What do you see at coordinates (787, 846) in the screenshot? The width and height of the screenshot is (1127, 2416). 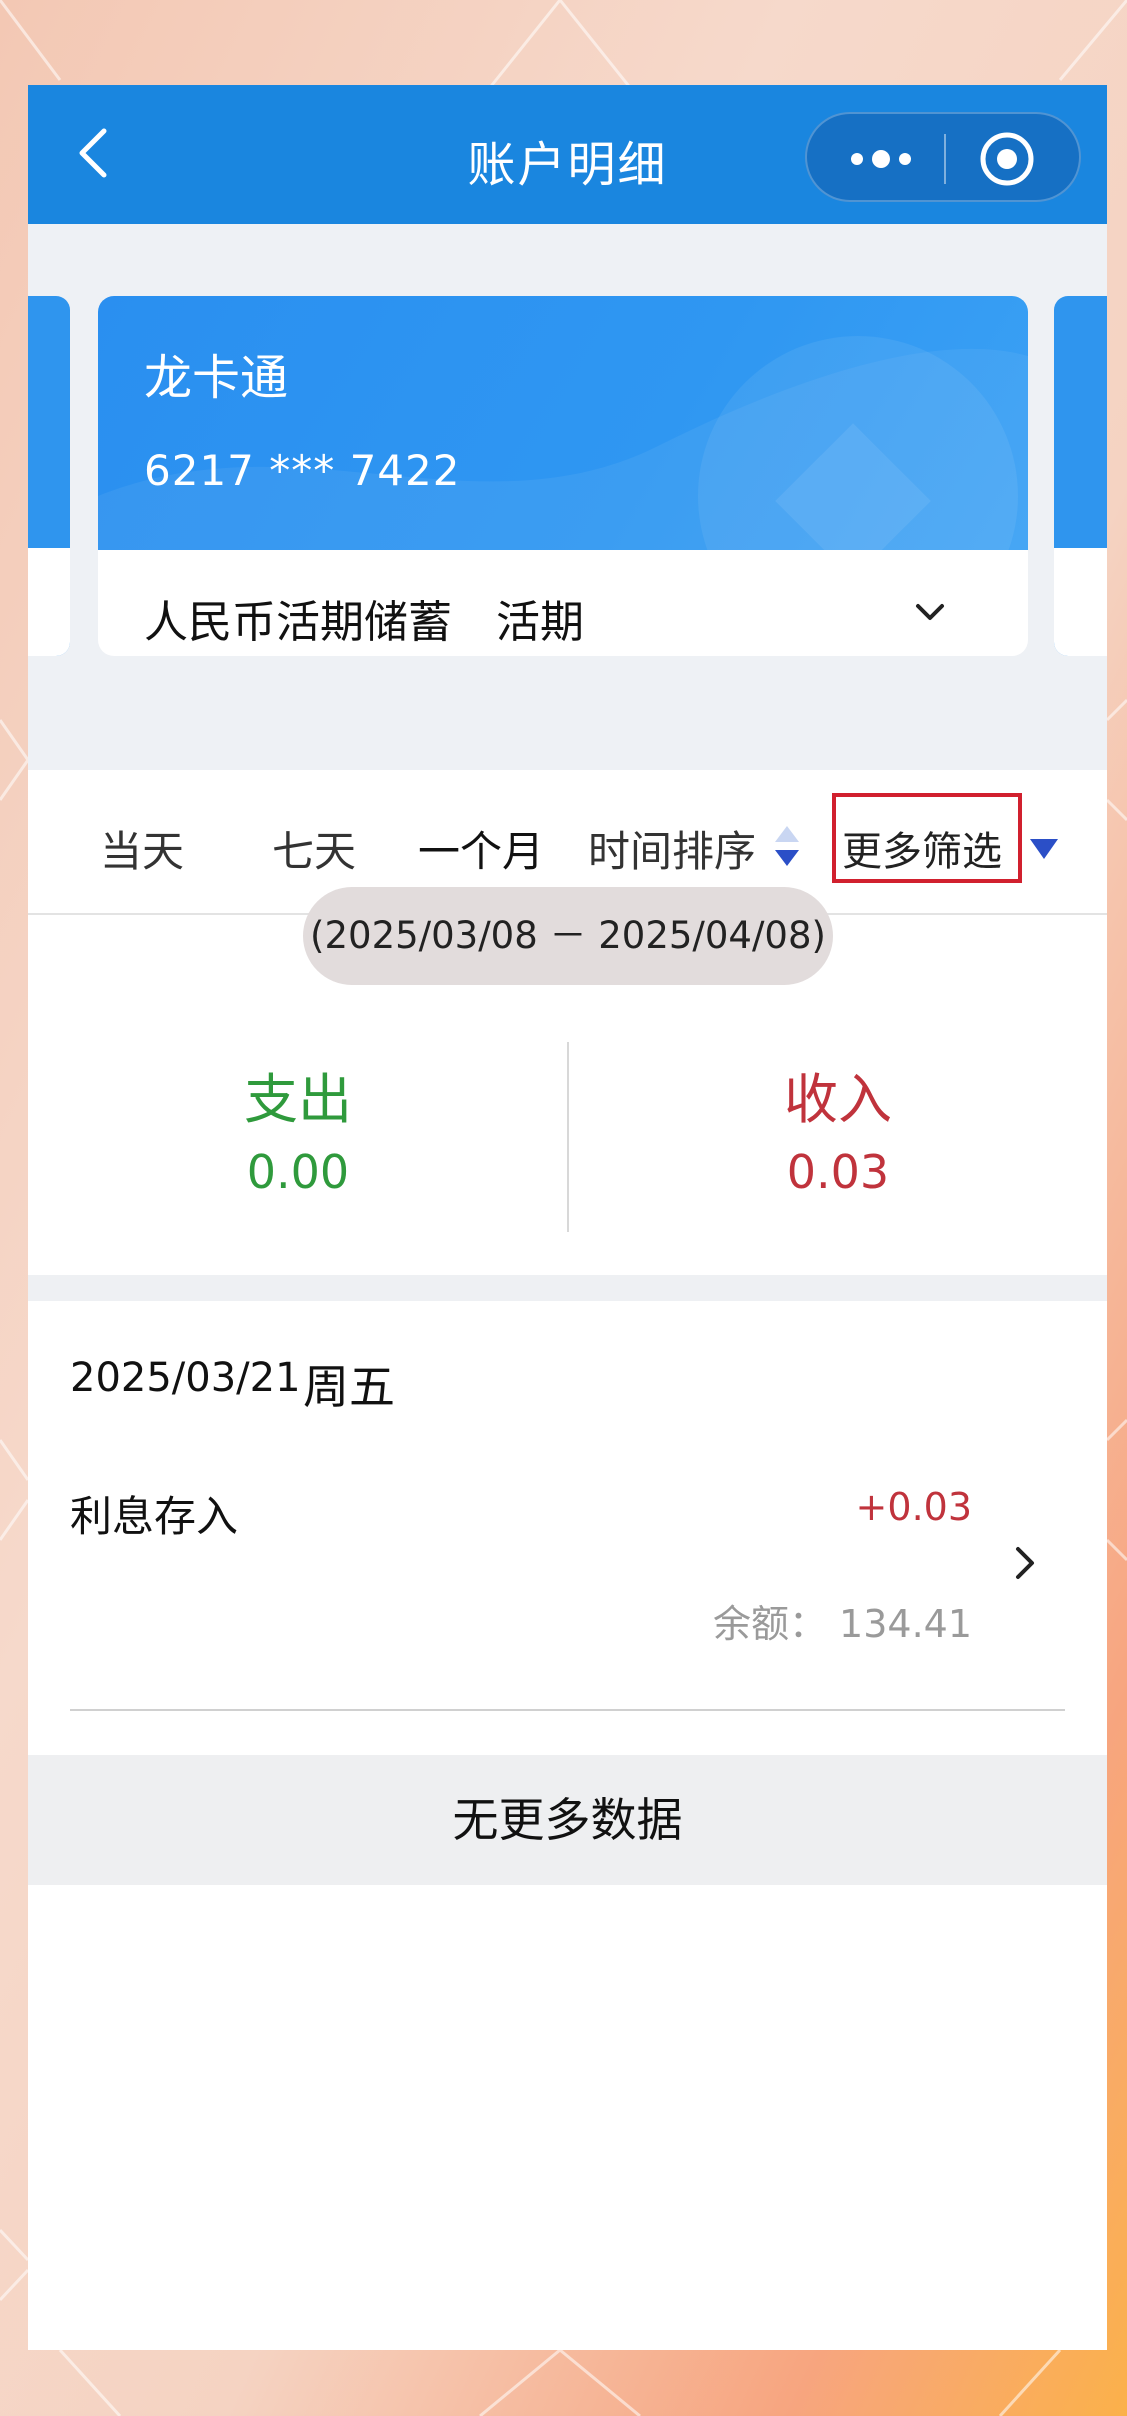 I see `sort-icon` at bounding box center [787, 846].